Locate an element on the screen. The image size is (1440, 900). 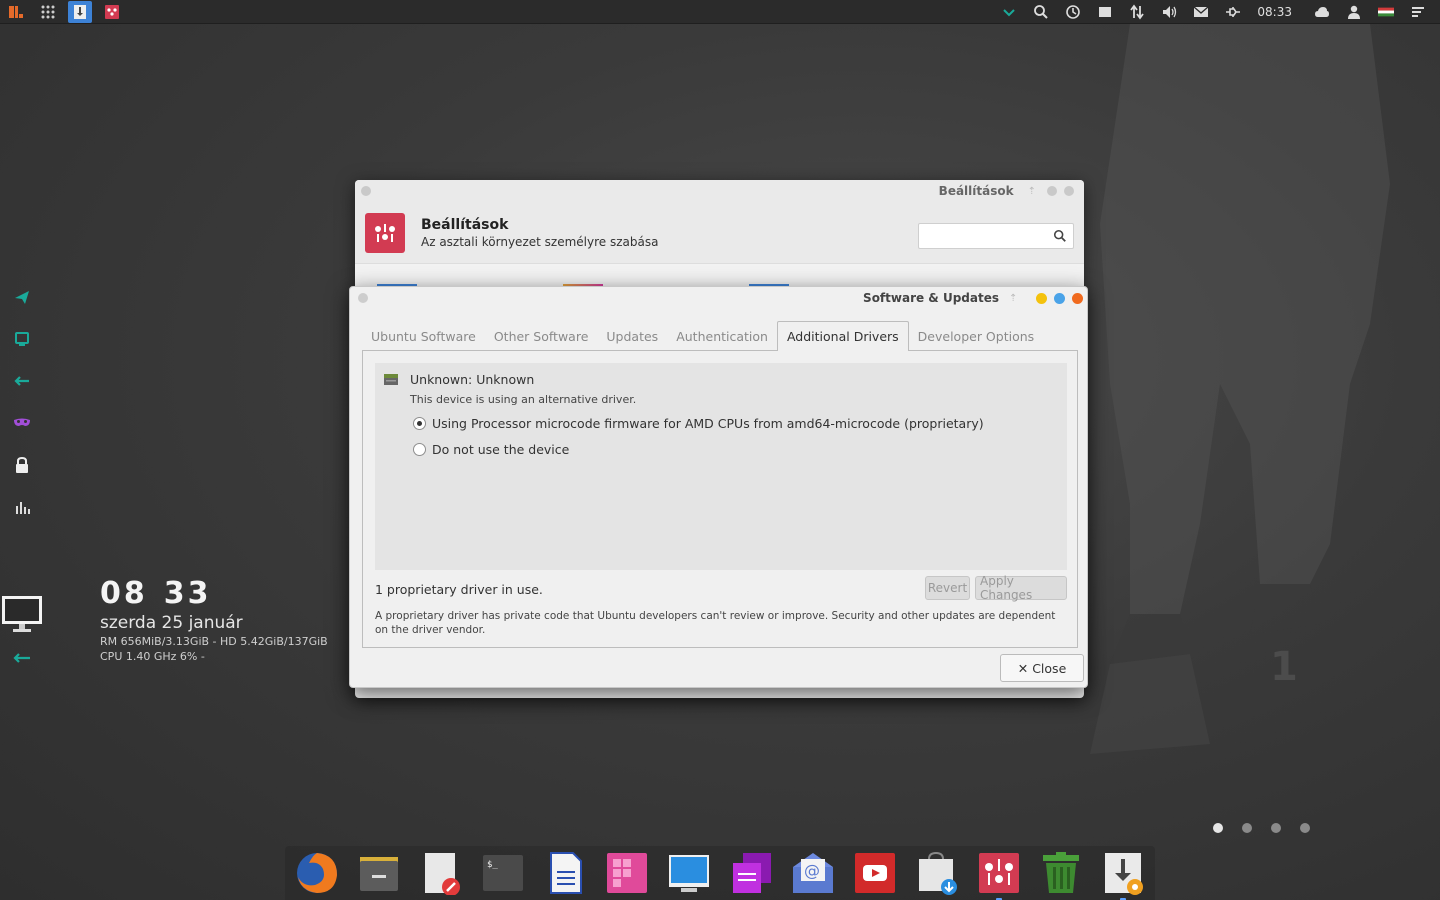
driver-option-do-not-use: Do not use the device is located at coordinates (491, 449).